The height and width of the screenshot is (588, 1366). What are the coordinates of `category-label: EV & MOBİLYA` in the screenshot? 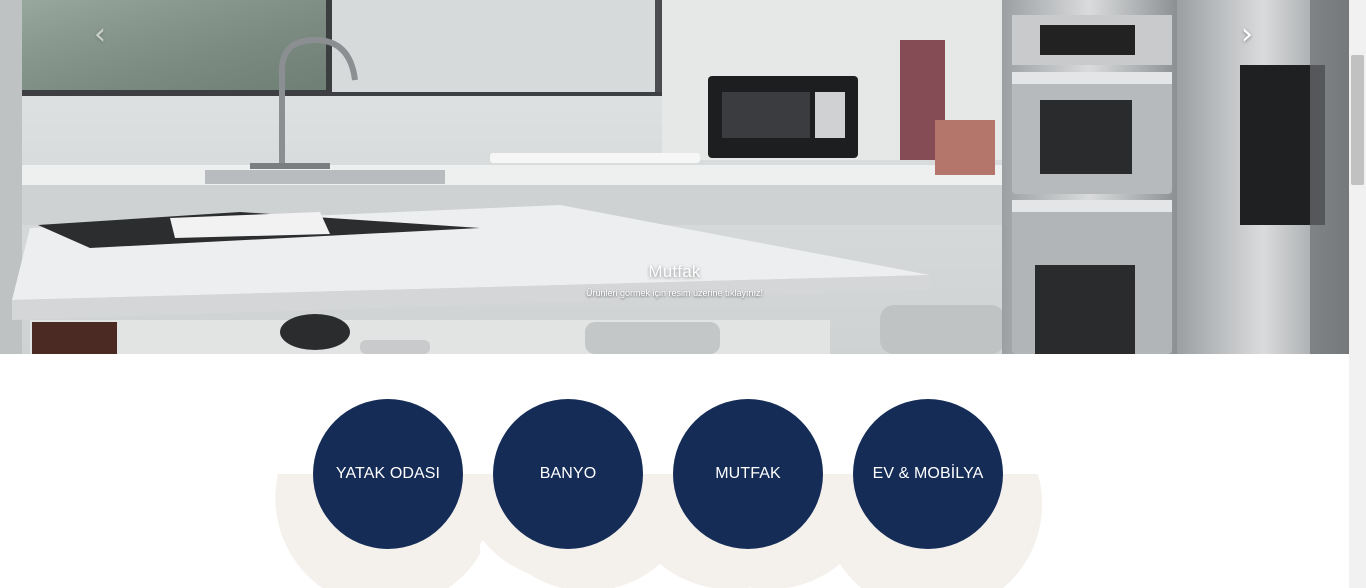 It's located at (928, 473).